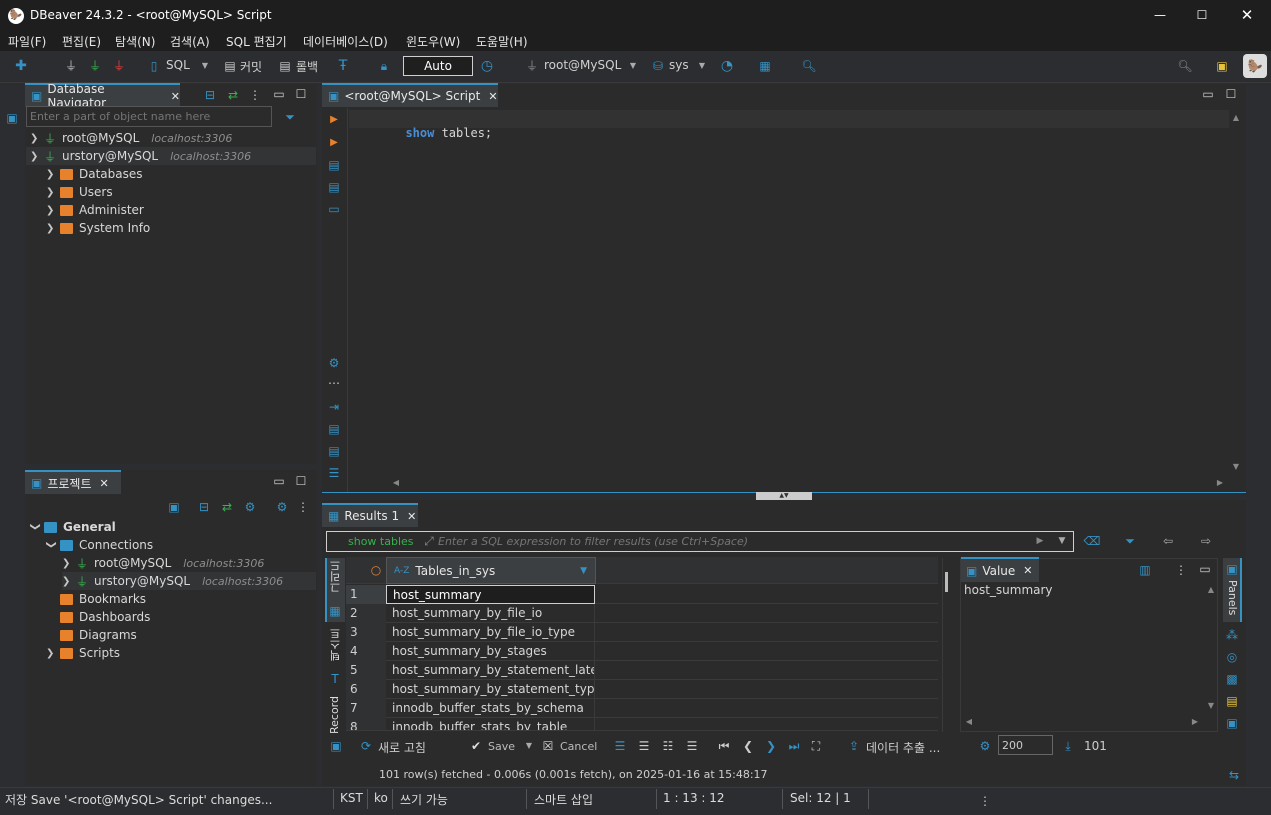 The image size is (1271, 815). Describe the element at coordinates (1236, 293) in the screenshot. I see `editor-vscrollbar` at that location.